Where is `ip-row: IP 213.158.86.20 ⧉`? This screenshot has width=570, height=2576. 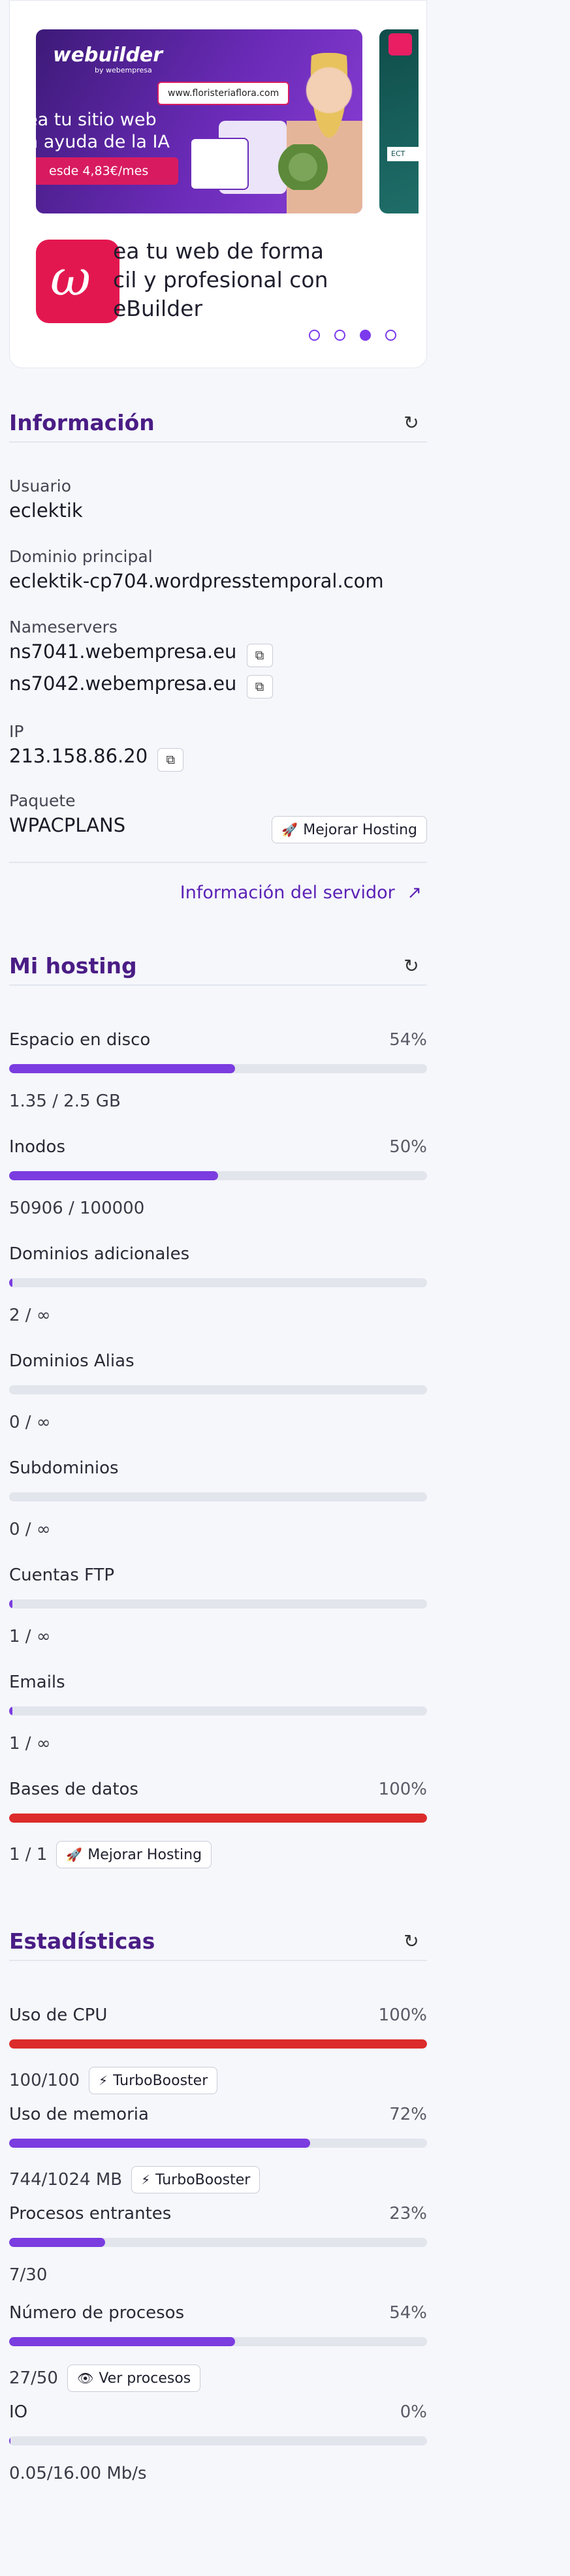 ip-row: IP 213.158.86.20 ⧉ is located at coordinates (97, 747).